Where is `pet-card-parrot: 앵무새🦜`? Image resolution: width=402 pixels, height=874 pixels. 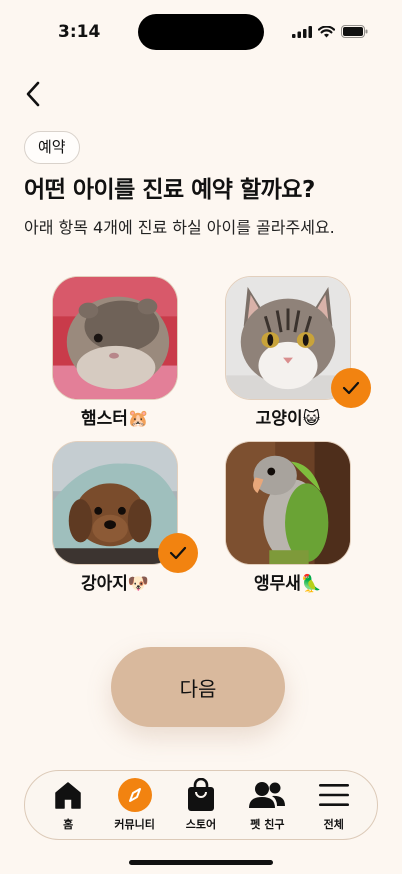 pet-card-parrot: 앵무새🦜 is located at coordinates (288, 517).